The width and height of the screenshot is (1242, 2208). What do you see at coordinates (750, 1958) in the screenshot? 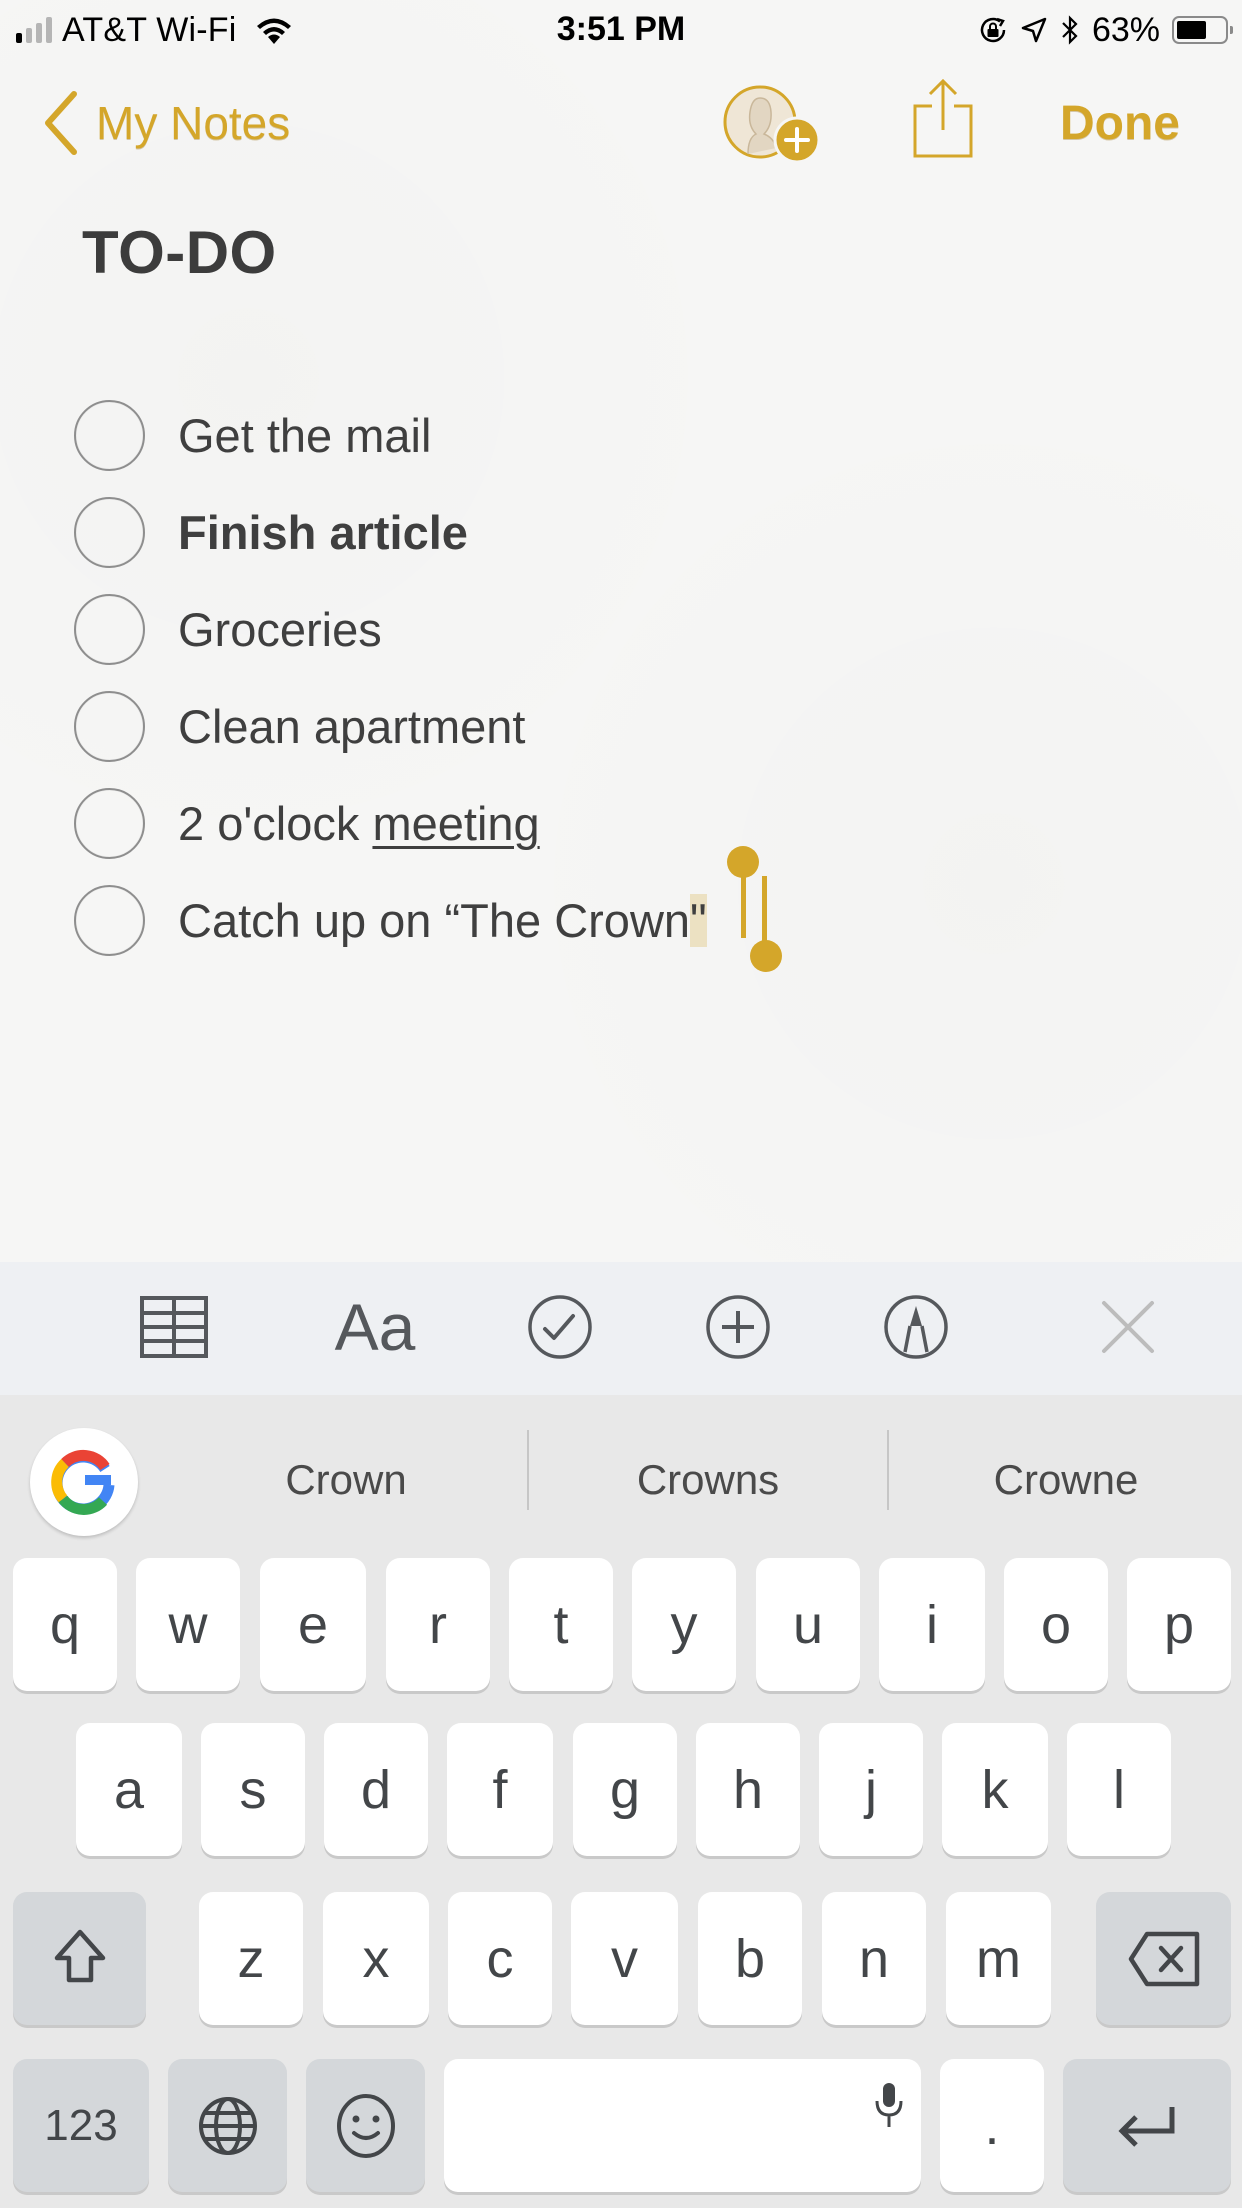
I see `key-b: b` at bounding box center [750, 1958].